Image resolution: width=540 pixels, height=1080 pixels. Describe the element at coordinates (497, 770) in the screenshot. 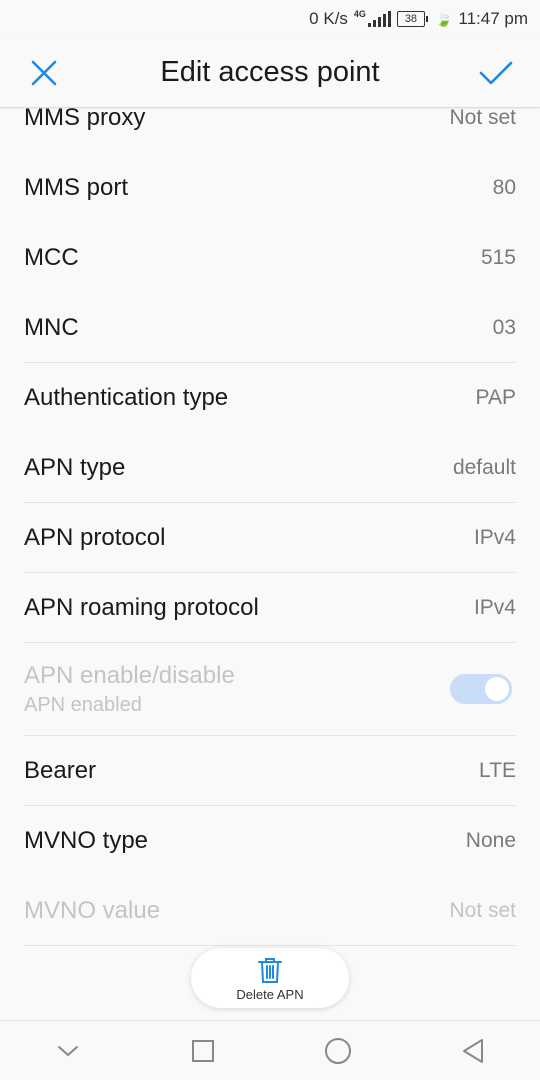

I see `row-value: LTE` at that location.